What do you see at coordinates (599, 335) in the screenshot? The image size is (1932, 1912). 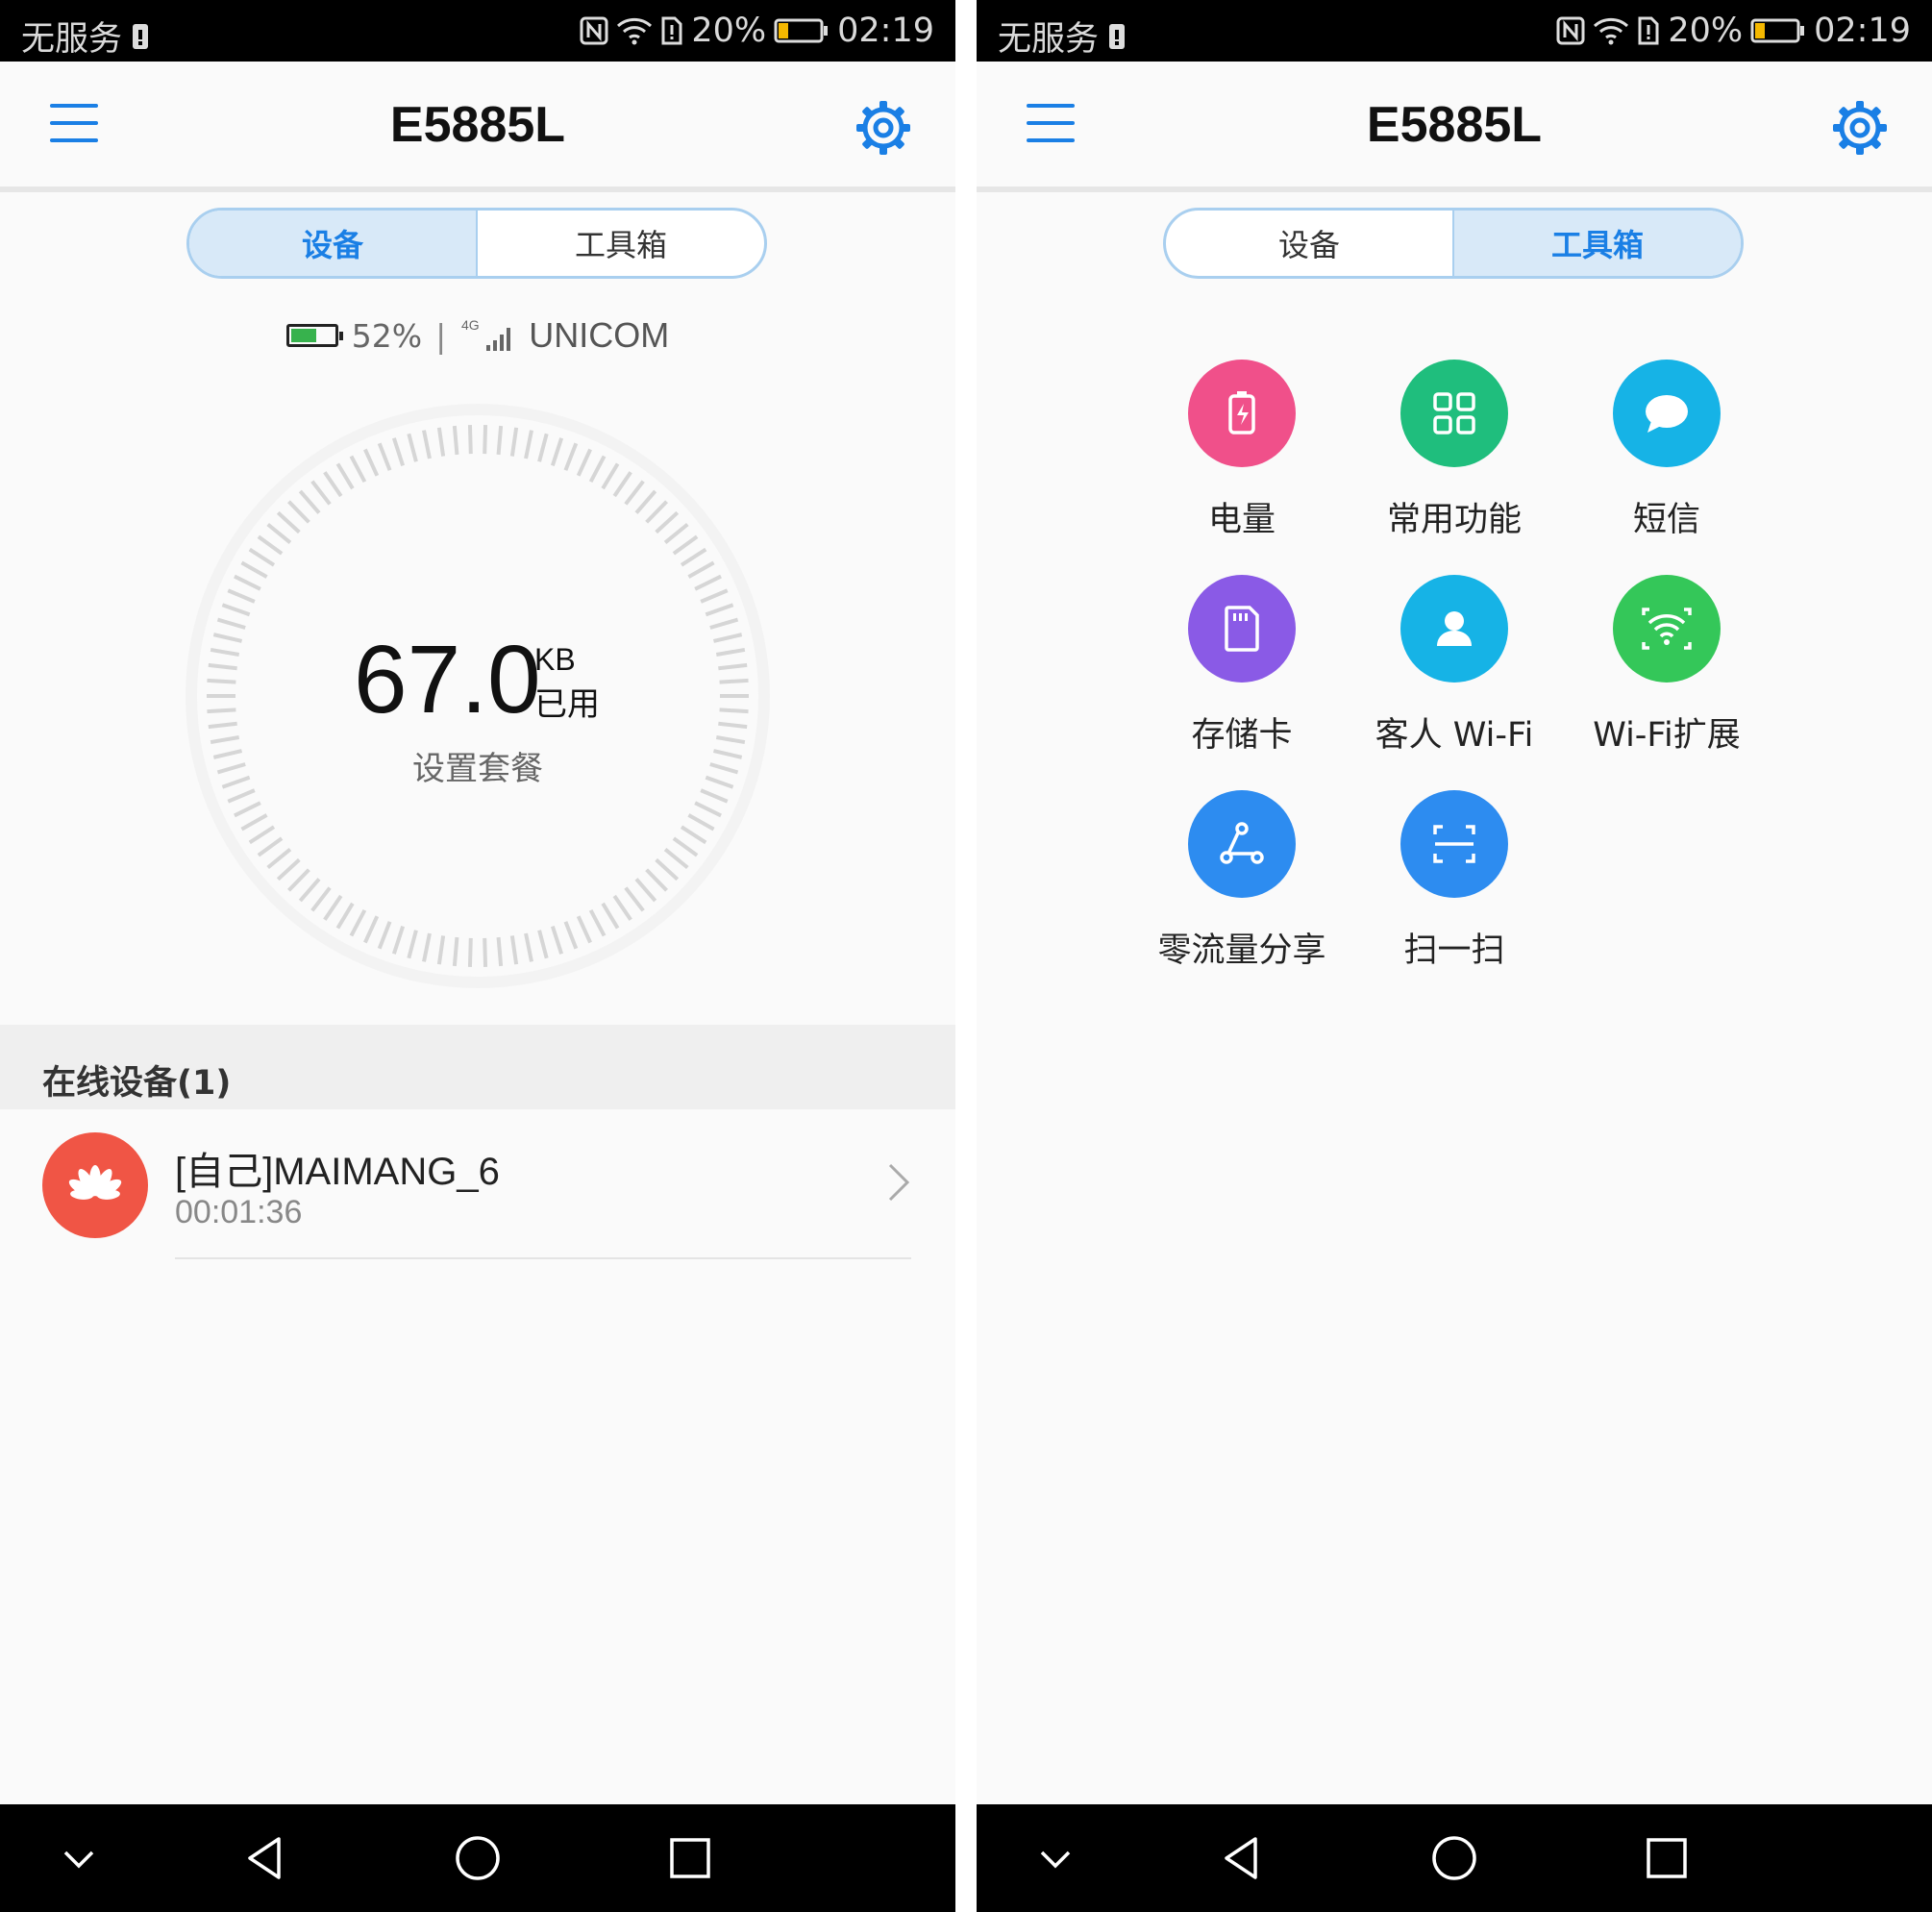 I see `carrier-name: UNICOM` at bounding box center [599, 335].